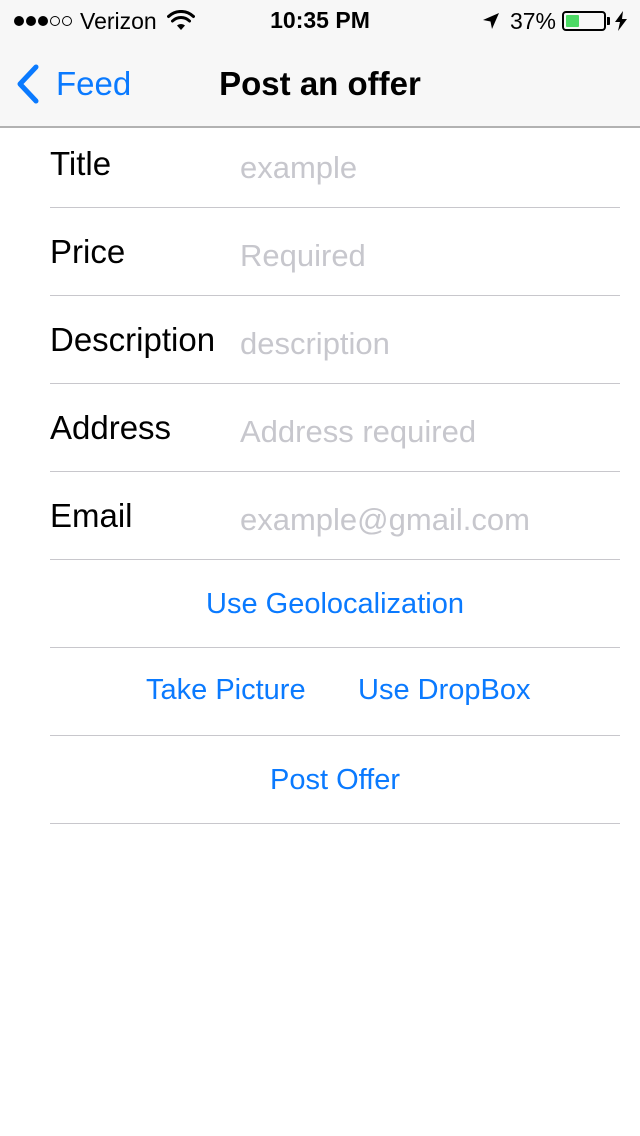  Describe the element at coordinates (425, 256) in the screenshot. I see `price-input` at that location.